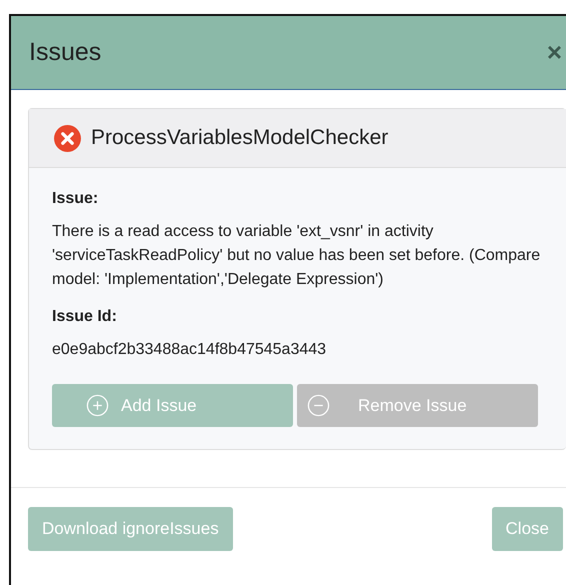  I want to click on field-label: Issue Id:, so click(85, 317).